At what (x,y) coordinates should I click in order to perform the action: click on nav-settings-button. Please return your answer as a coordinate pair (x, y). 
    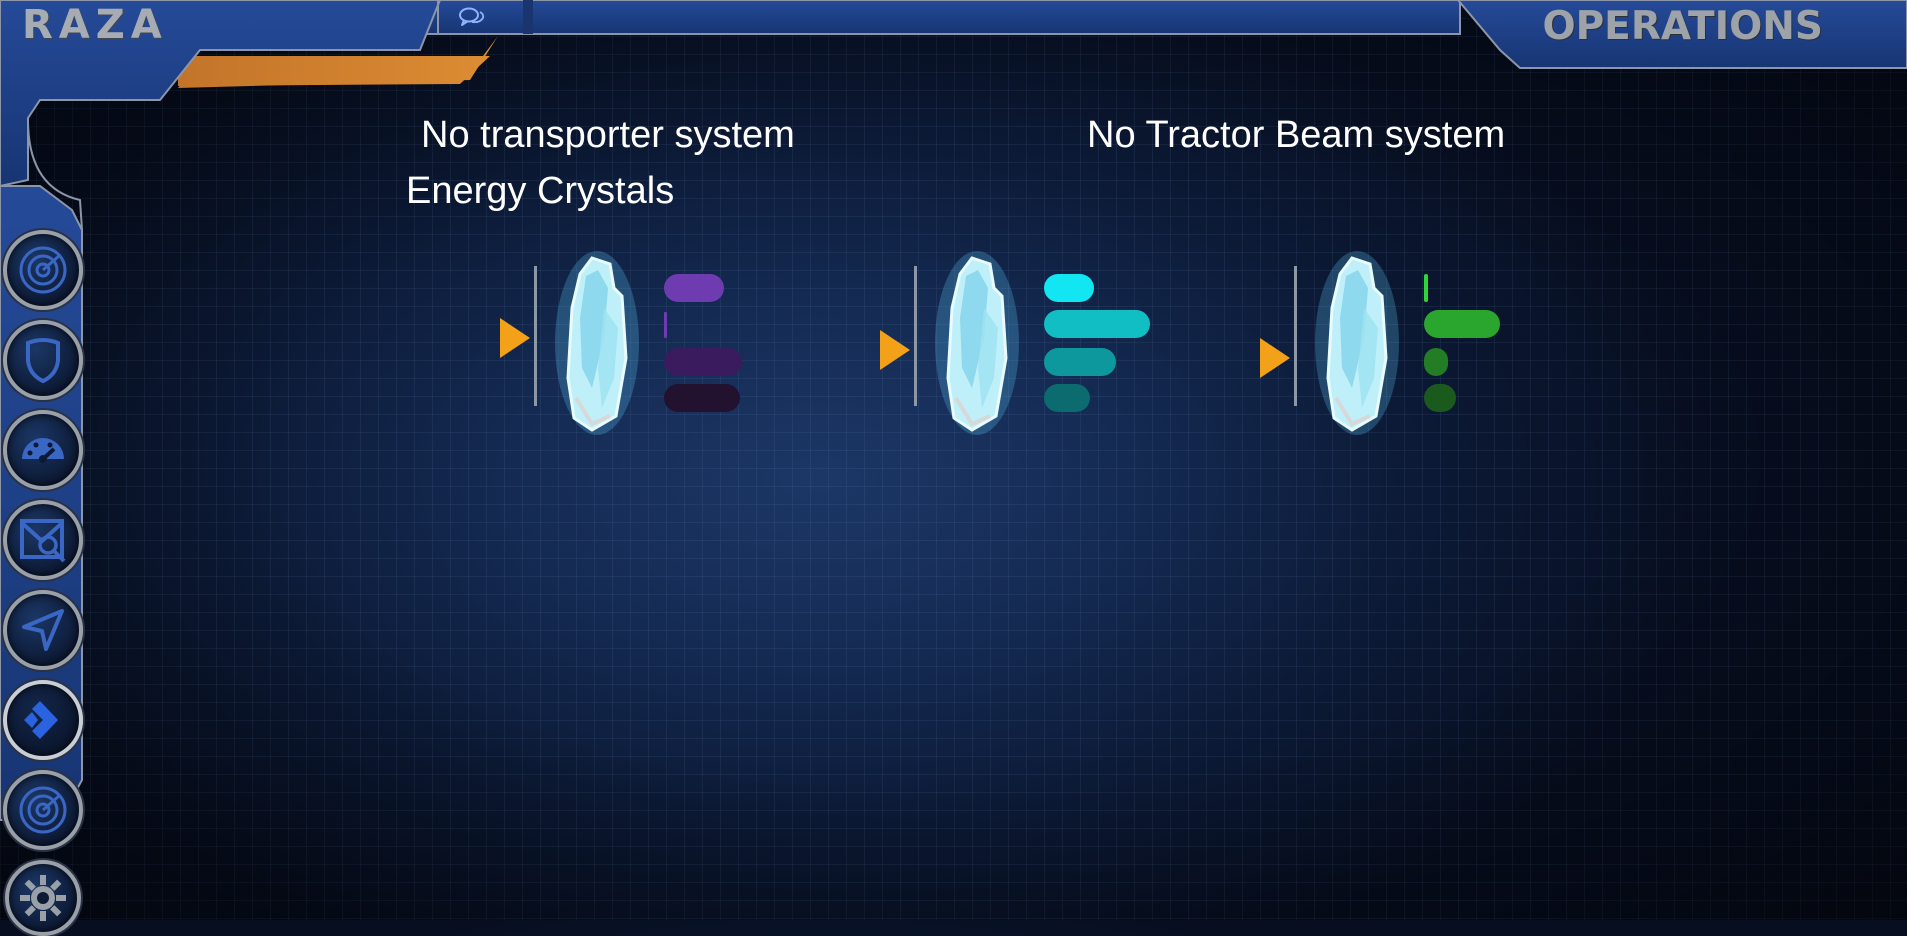
    Looking at the image, I should click on (43, 898).